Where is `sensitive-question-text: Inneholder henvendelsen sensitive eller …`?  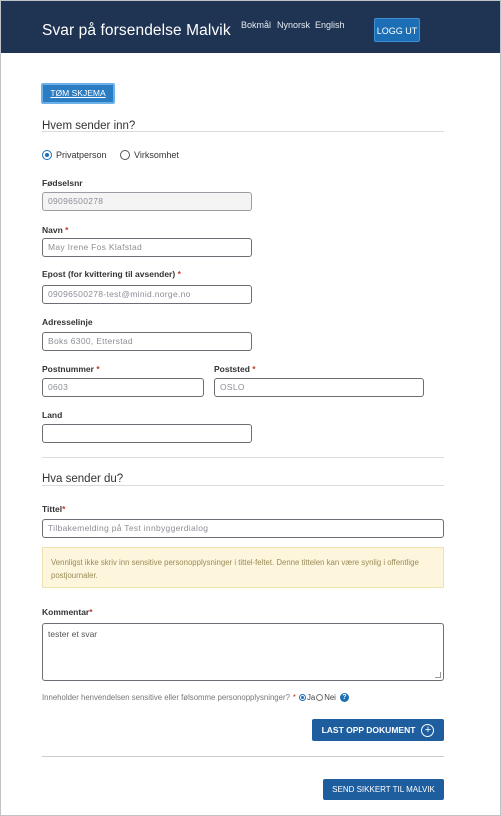
sensitive-question-text: Inneholder henvendelsen sensitive eller … is located at coordinates (166, 697).